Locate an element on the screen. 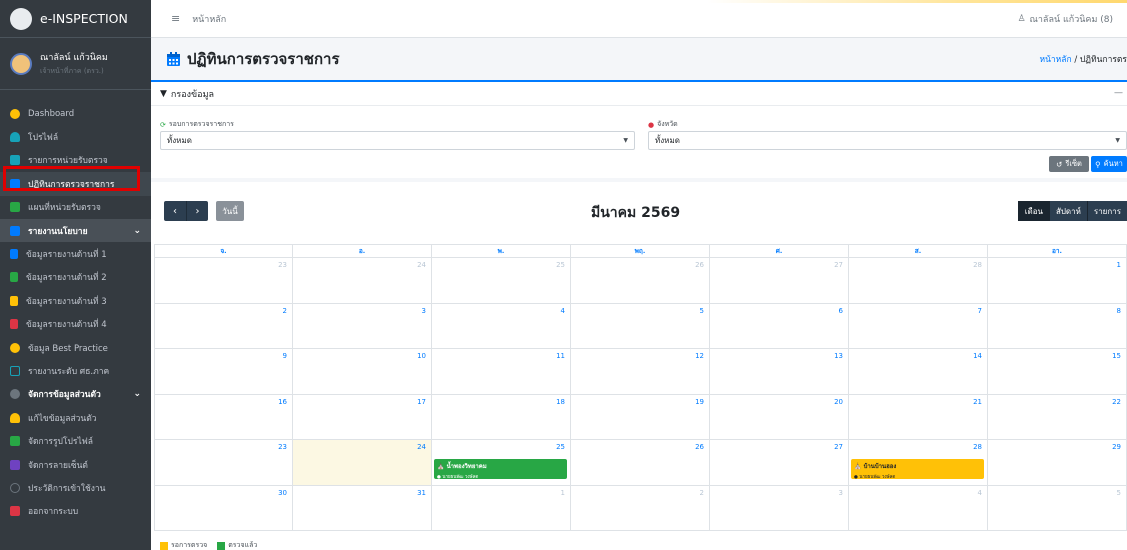 The height and width of the screenshot is (550, 1127). day-number: 28 is located at coordinates (977, 265).